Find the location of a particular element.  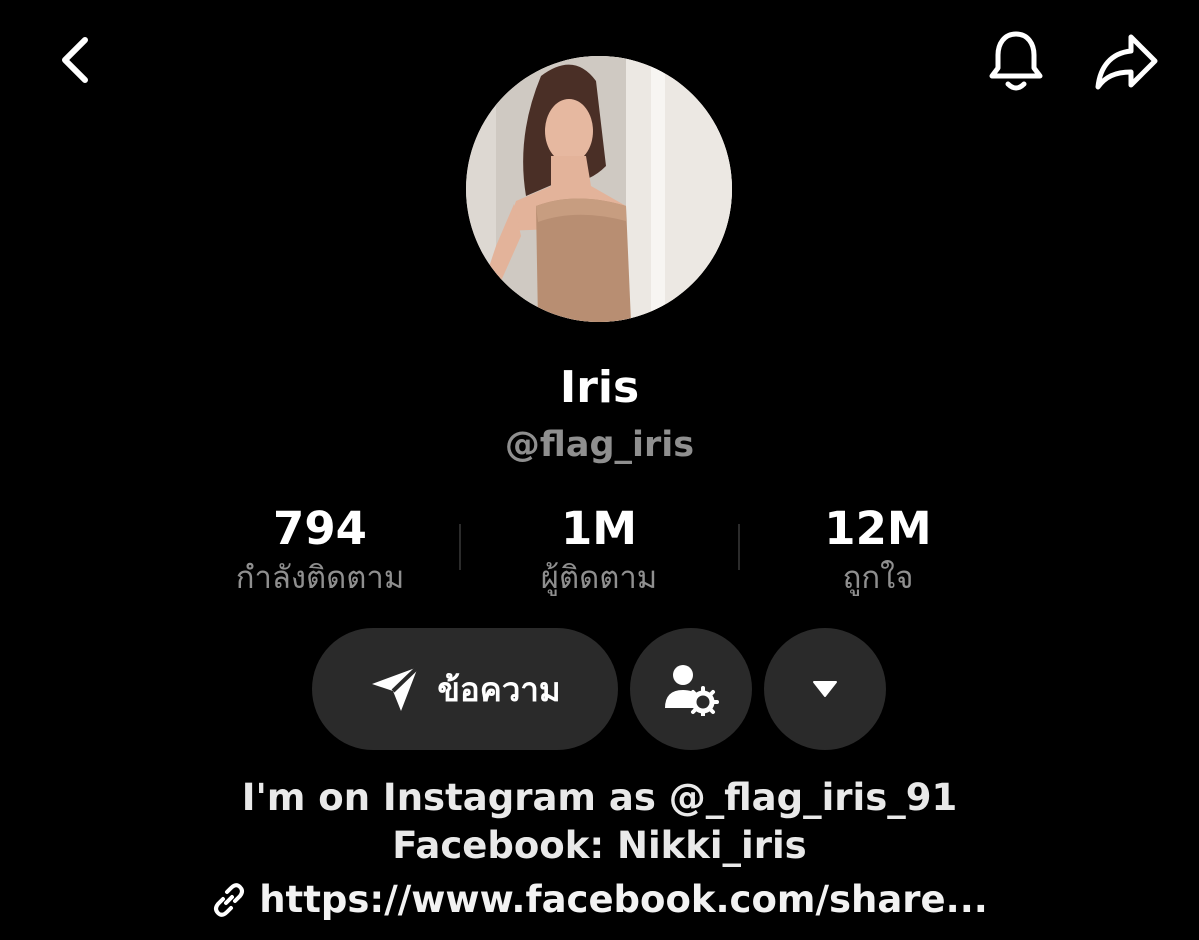

avatar is located at coordinates (599, 189).